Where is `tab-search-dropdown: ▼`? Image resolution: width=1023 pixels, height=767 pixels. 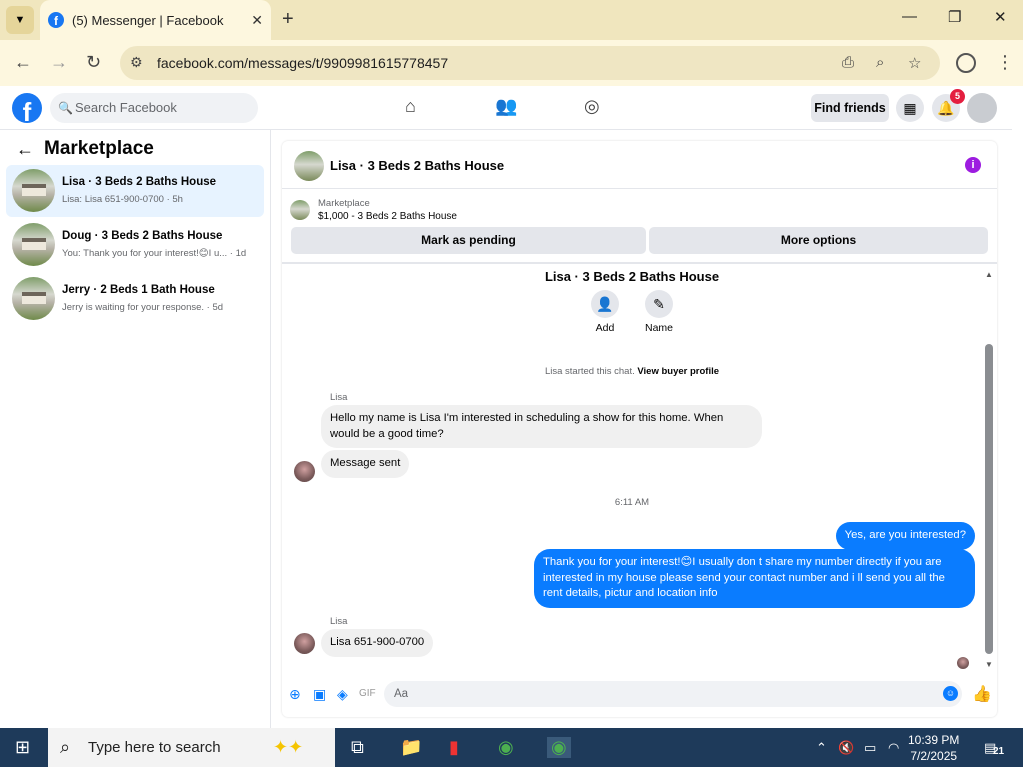 tab-search-dropdown: ▼ is located at coordinates (20, 20).